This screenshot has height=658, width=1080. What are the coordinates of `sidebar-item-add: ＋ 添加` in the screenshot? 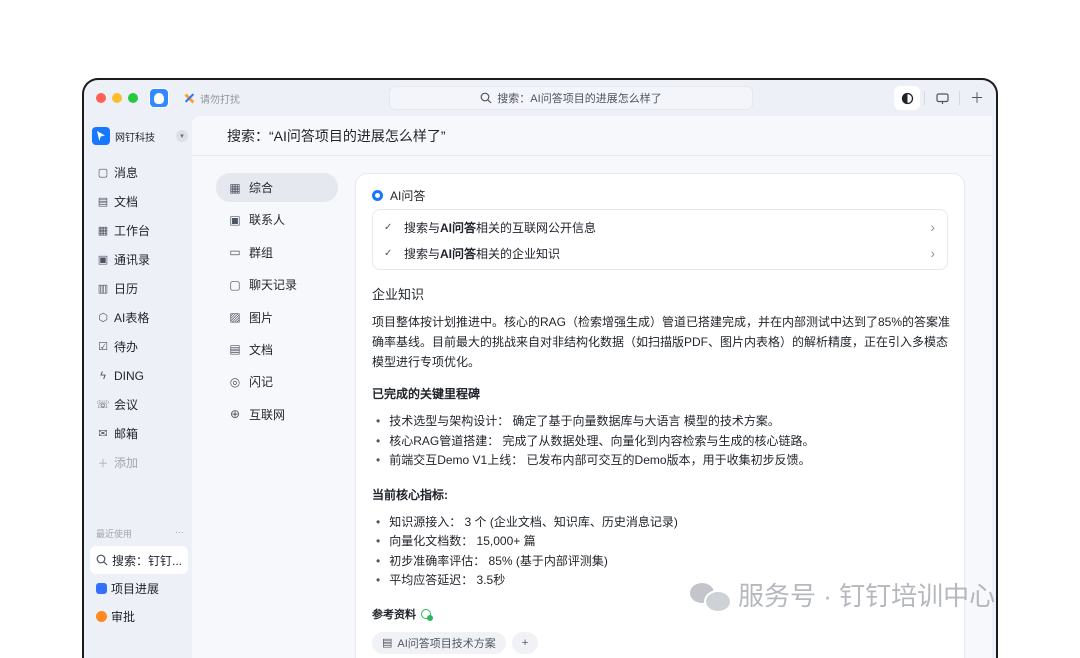 It's located at (138, 462).